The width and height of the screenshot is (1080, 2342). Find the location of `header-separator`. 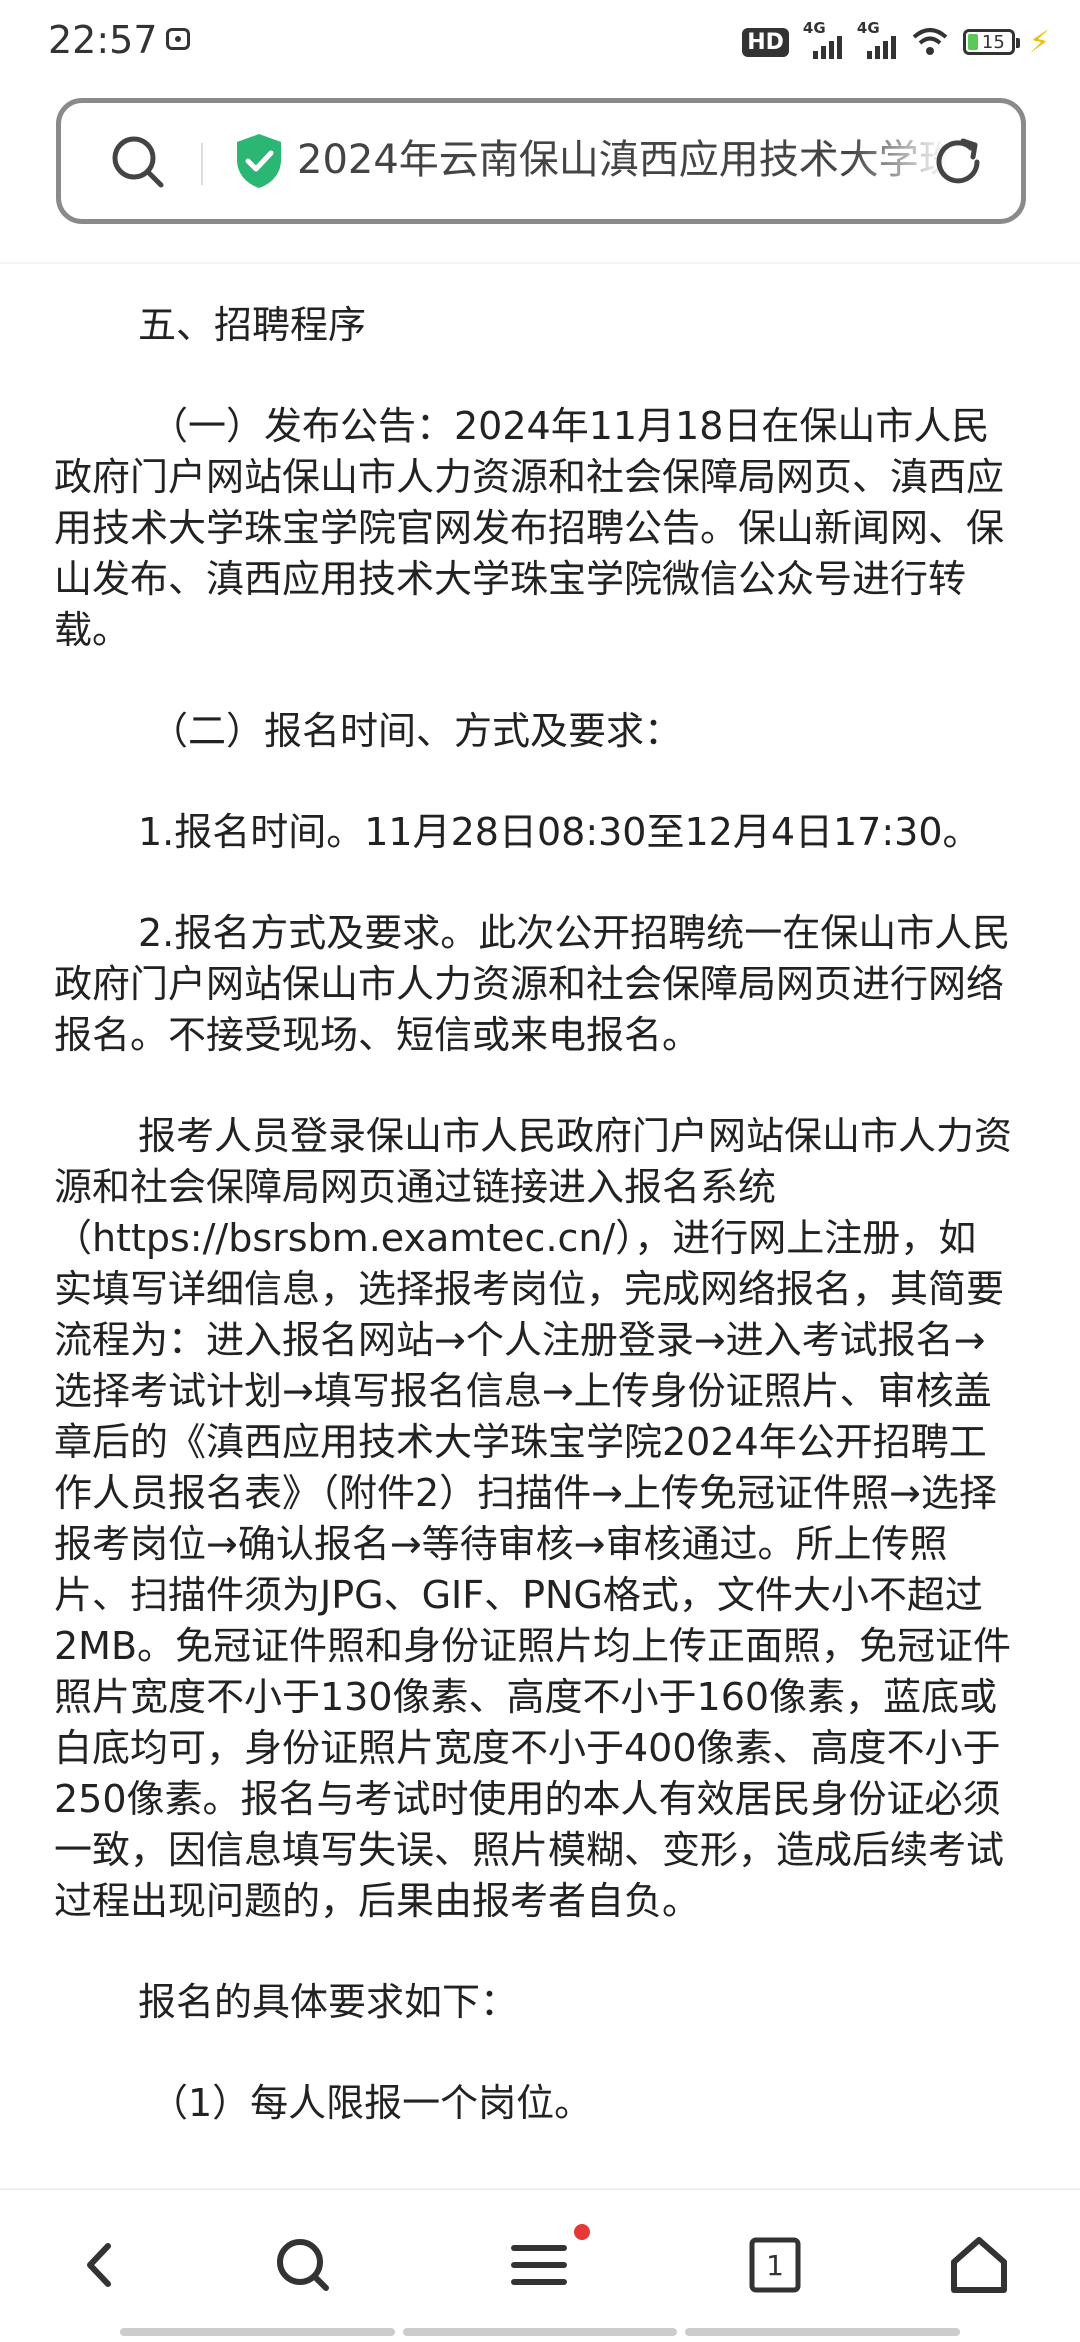

header-separator is located at coordinates (540, 263).